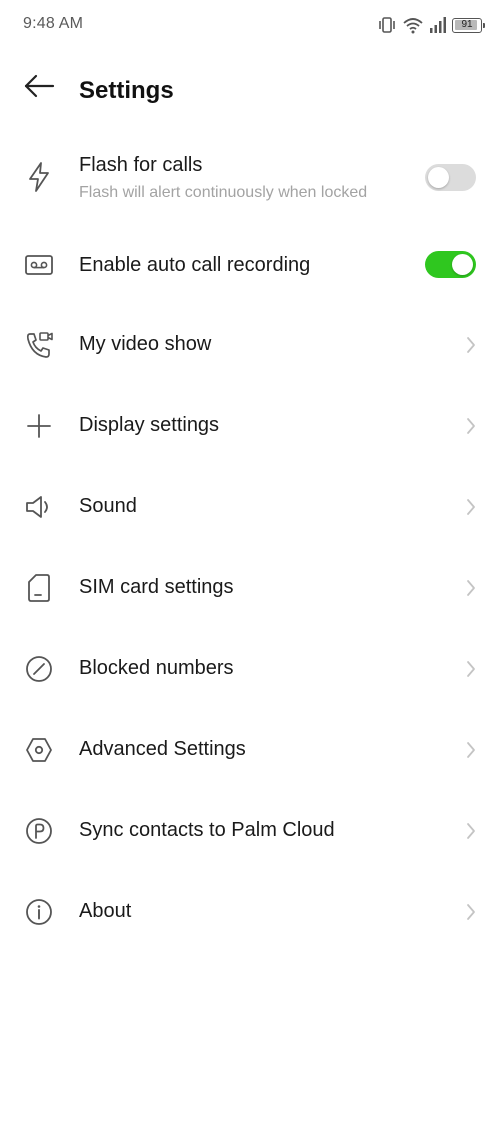 Image resolution: width=504 pixels, height=1148 pixels. What do you see at coordinates (39, 345) in the screenshot?
I see `video-call-icon` at bounding box center [39, 345].